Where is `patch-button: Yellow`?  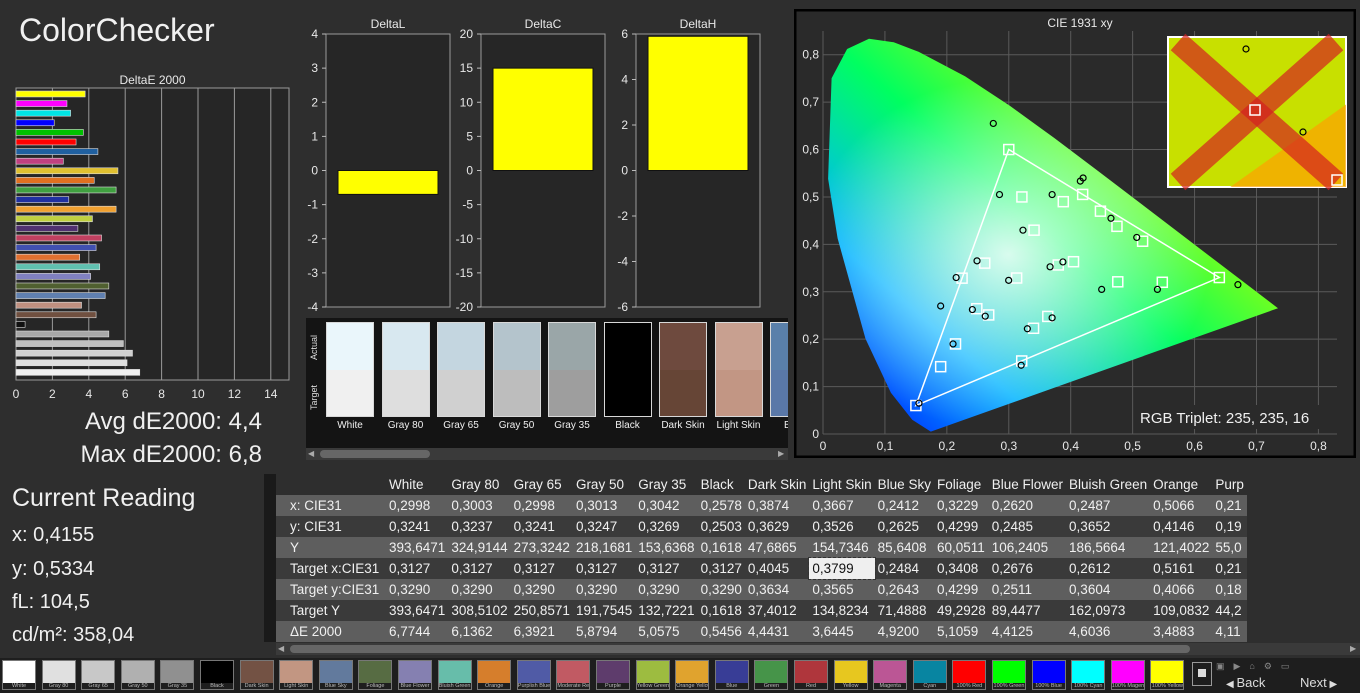
patch-button: Yellow is located at coordinates (850, 675).